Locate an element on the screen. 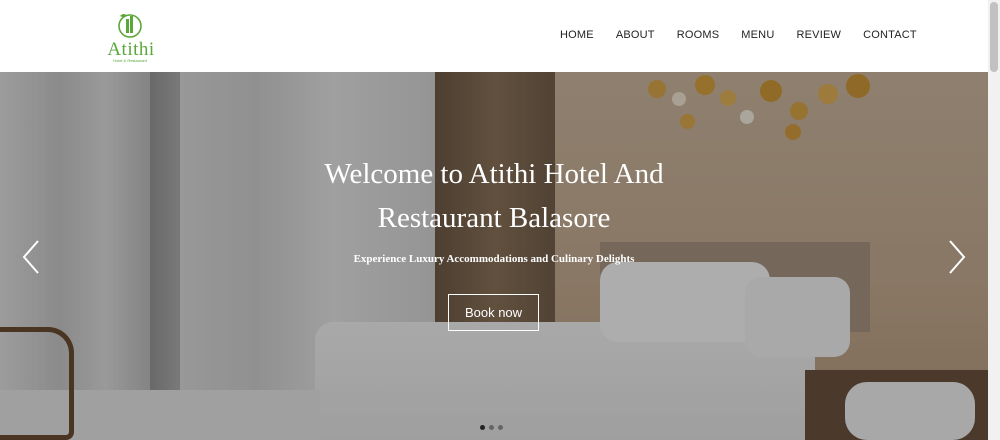  carousel-prev-button is located at coordinates (33, 257).